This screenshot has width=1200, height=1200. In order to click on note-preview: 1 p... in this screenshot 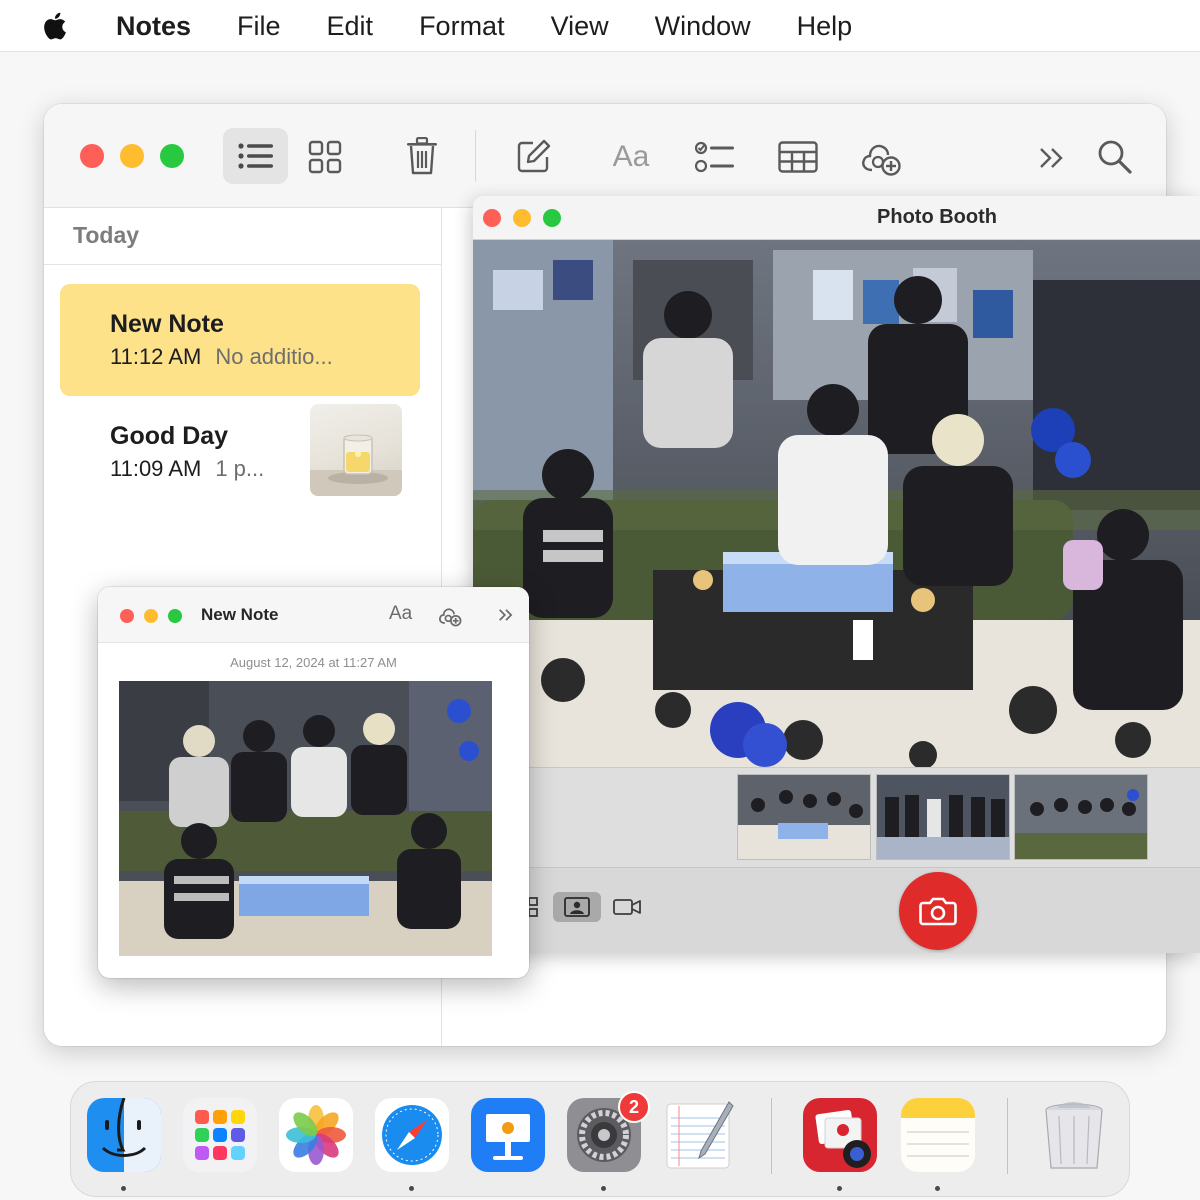, I will do `click(240, 468)`.